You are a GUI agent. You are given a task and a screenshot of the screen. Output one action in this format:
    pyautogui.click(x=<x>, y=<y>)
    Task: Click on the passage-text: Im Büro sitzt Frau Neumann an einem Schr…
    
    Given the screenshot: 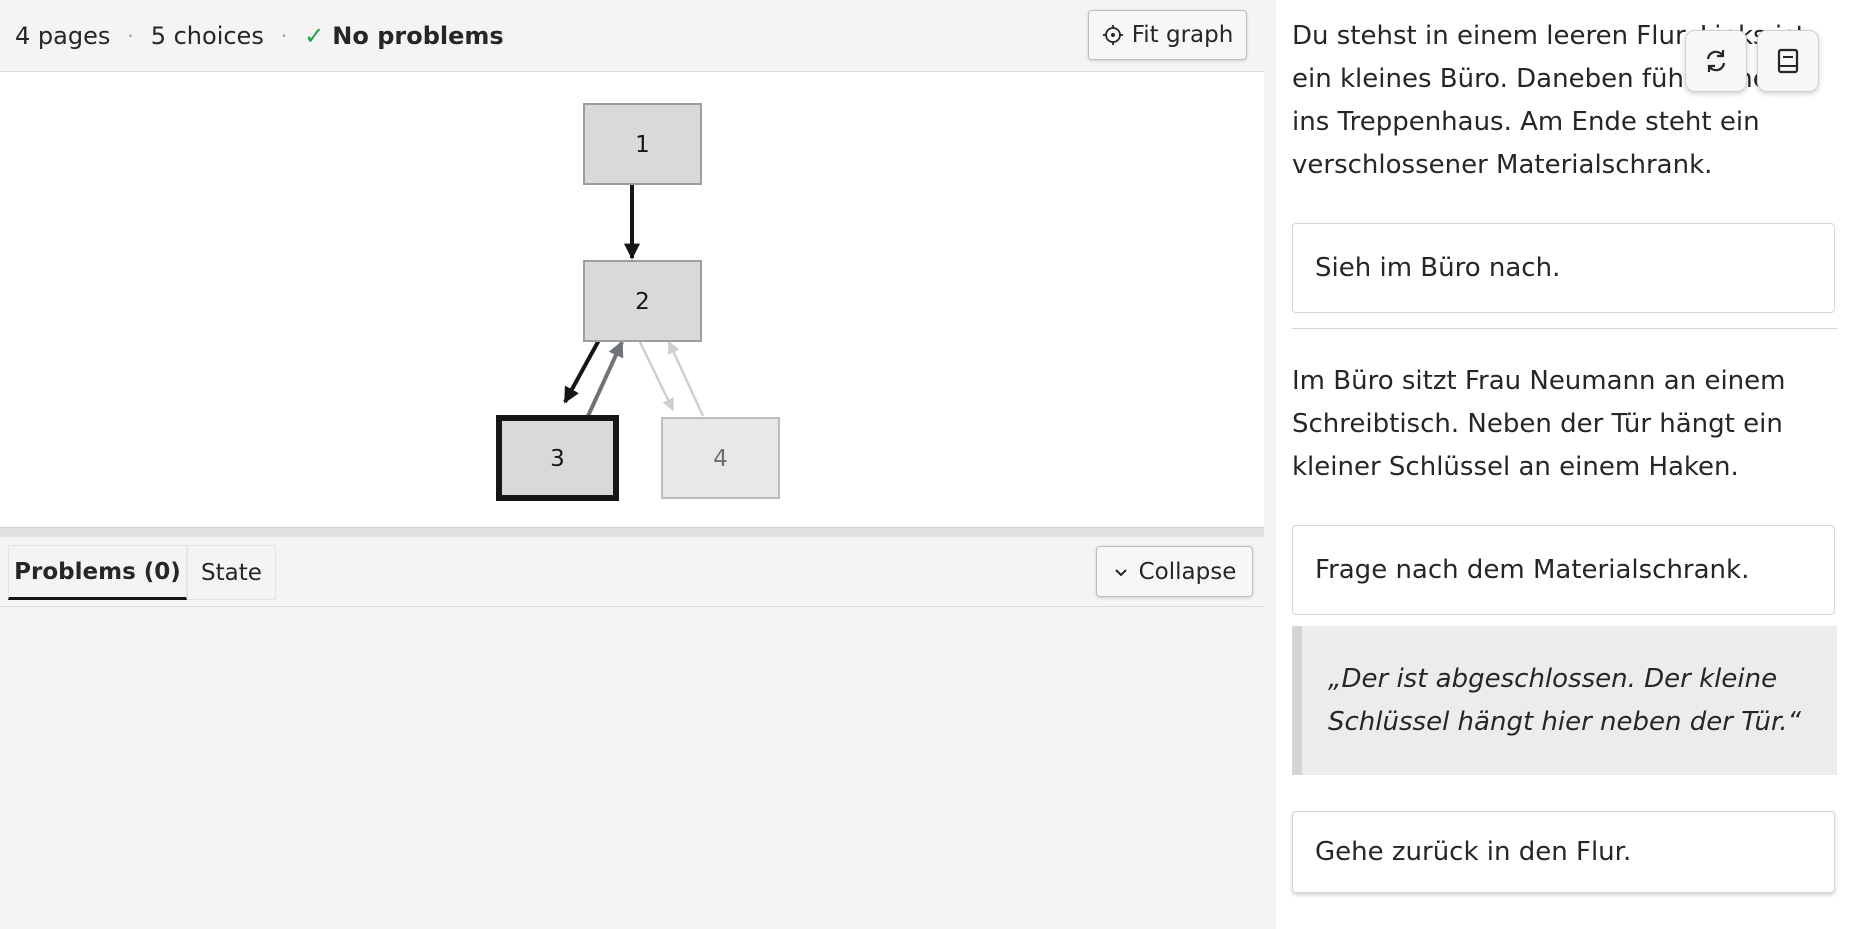 What is the action you would take?
    pyautogui.click(x=1539, y=424)
    